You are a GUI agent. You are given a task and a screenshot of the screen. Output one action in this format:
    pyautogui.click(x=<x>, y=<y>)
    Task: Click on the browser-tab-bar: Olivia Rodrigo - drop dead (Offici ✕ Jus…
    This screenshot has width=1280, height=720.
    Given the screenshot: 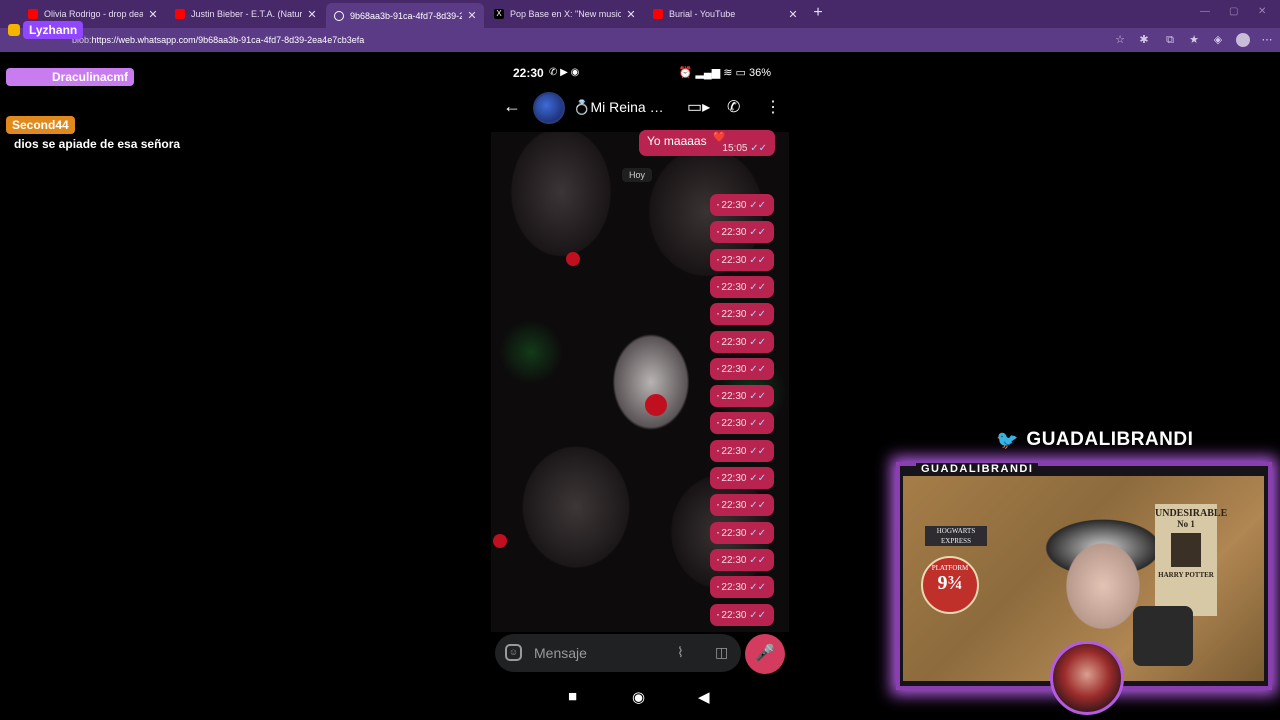 What is the action you would take?
    pyautogui.click(x=640, y=14)
    